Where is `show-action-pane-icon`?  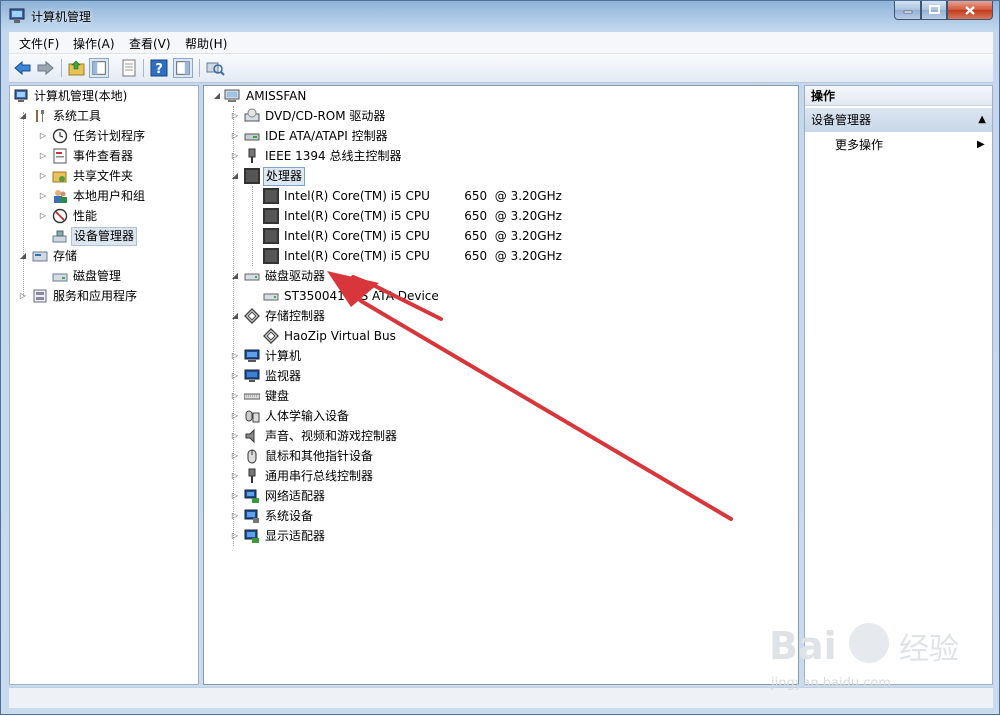
show-action-pane-icon is located at coordinates (183, 68).